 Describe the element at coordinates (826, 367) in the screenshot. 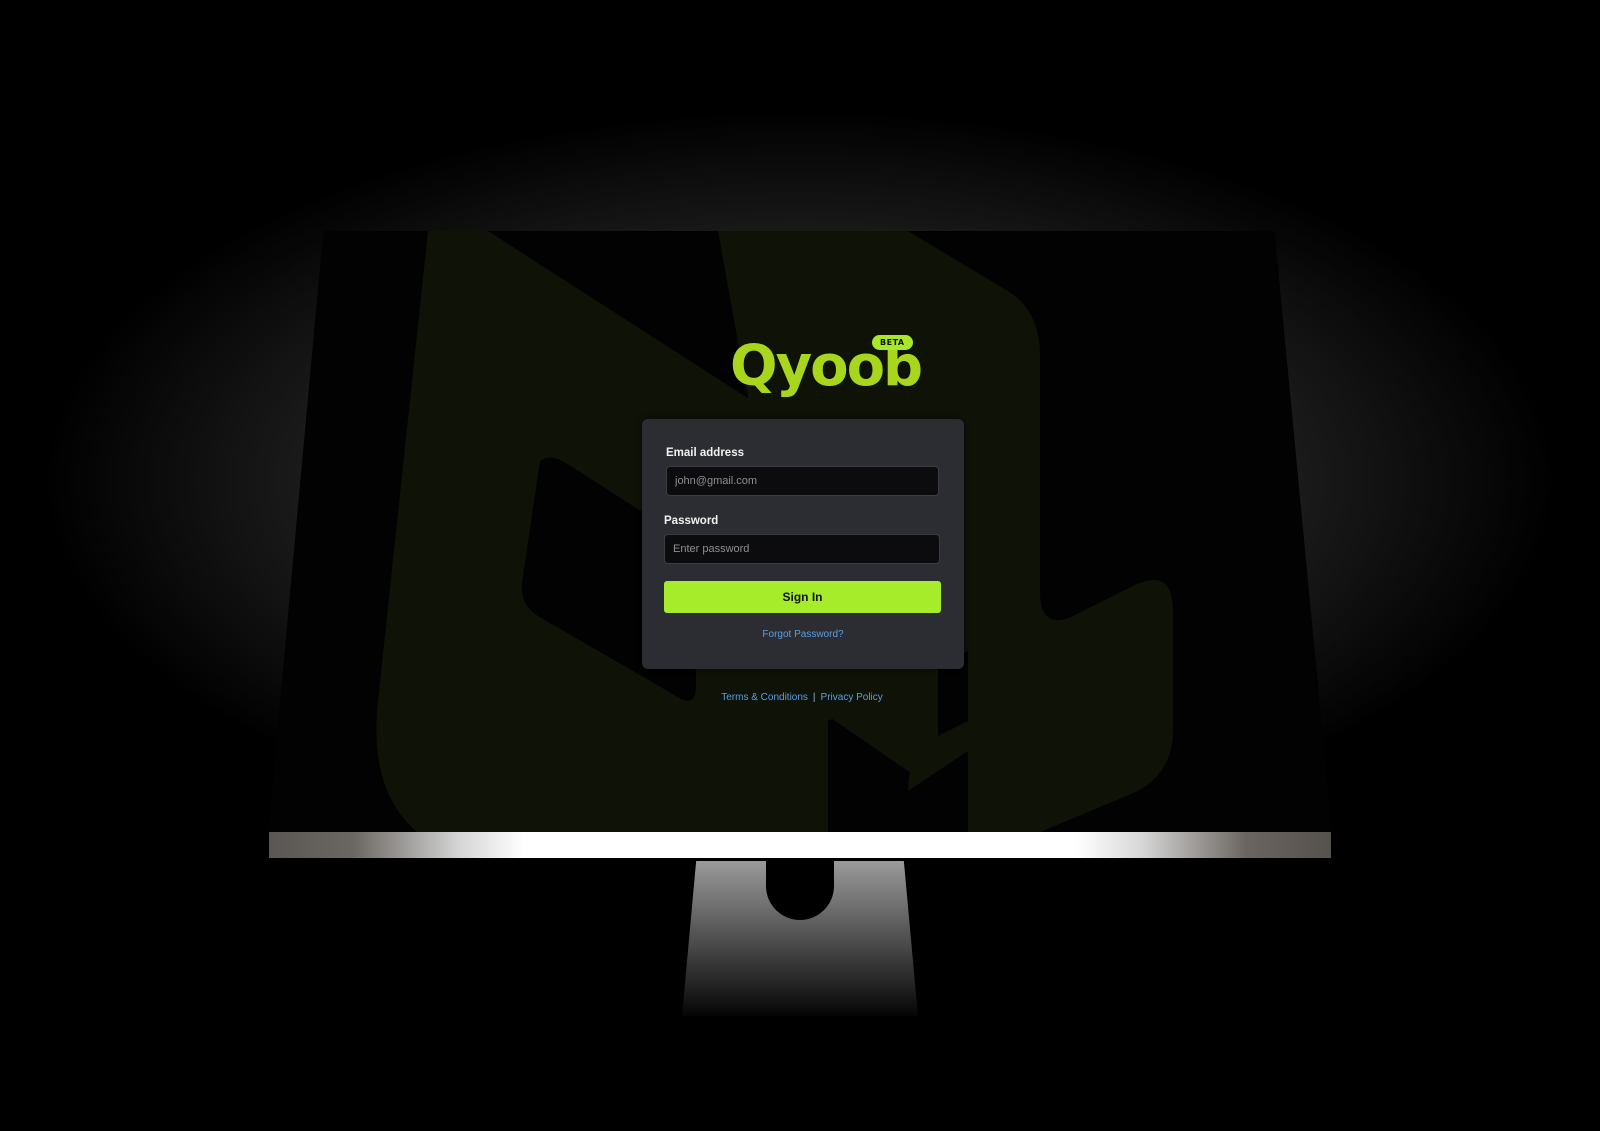

I see `brand-logo: Qyoob BETA` at that location.